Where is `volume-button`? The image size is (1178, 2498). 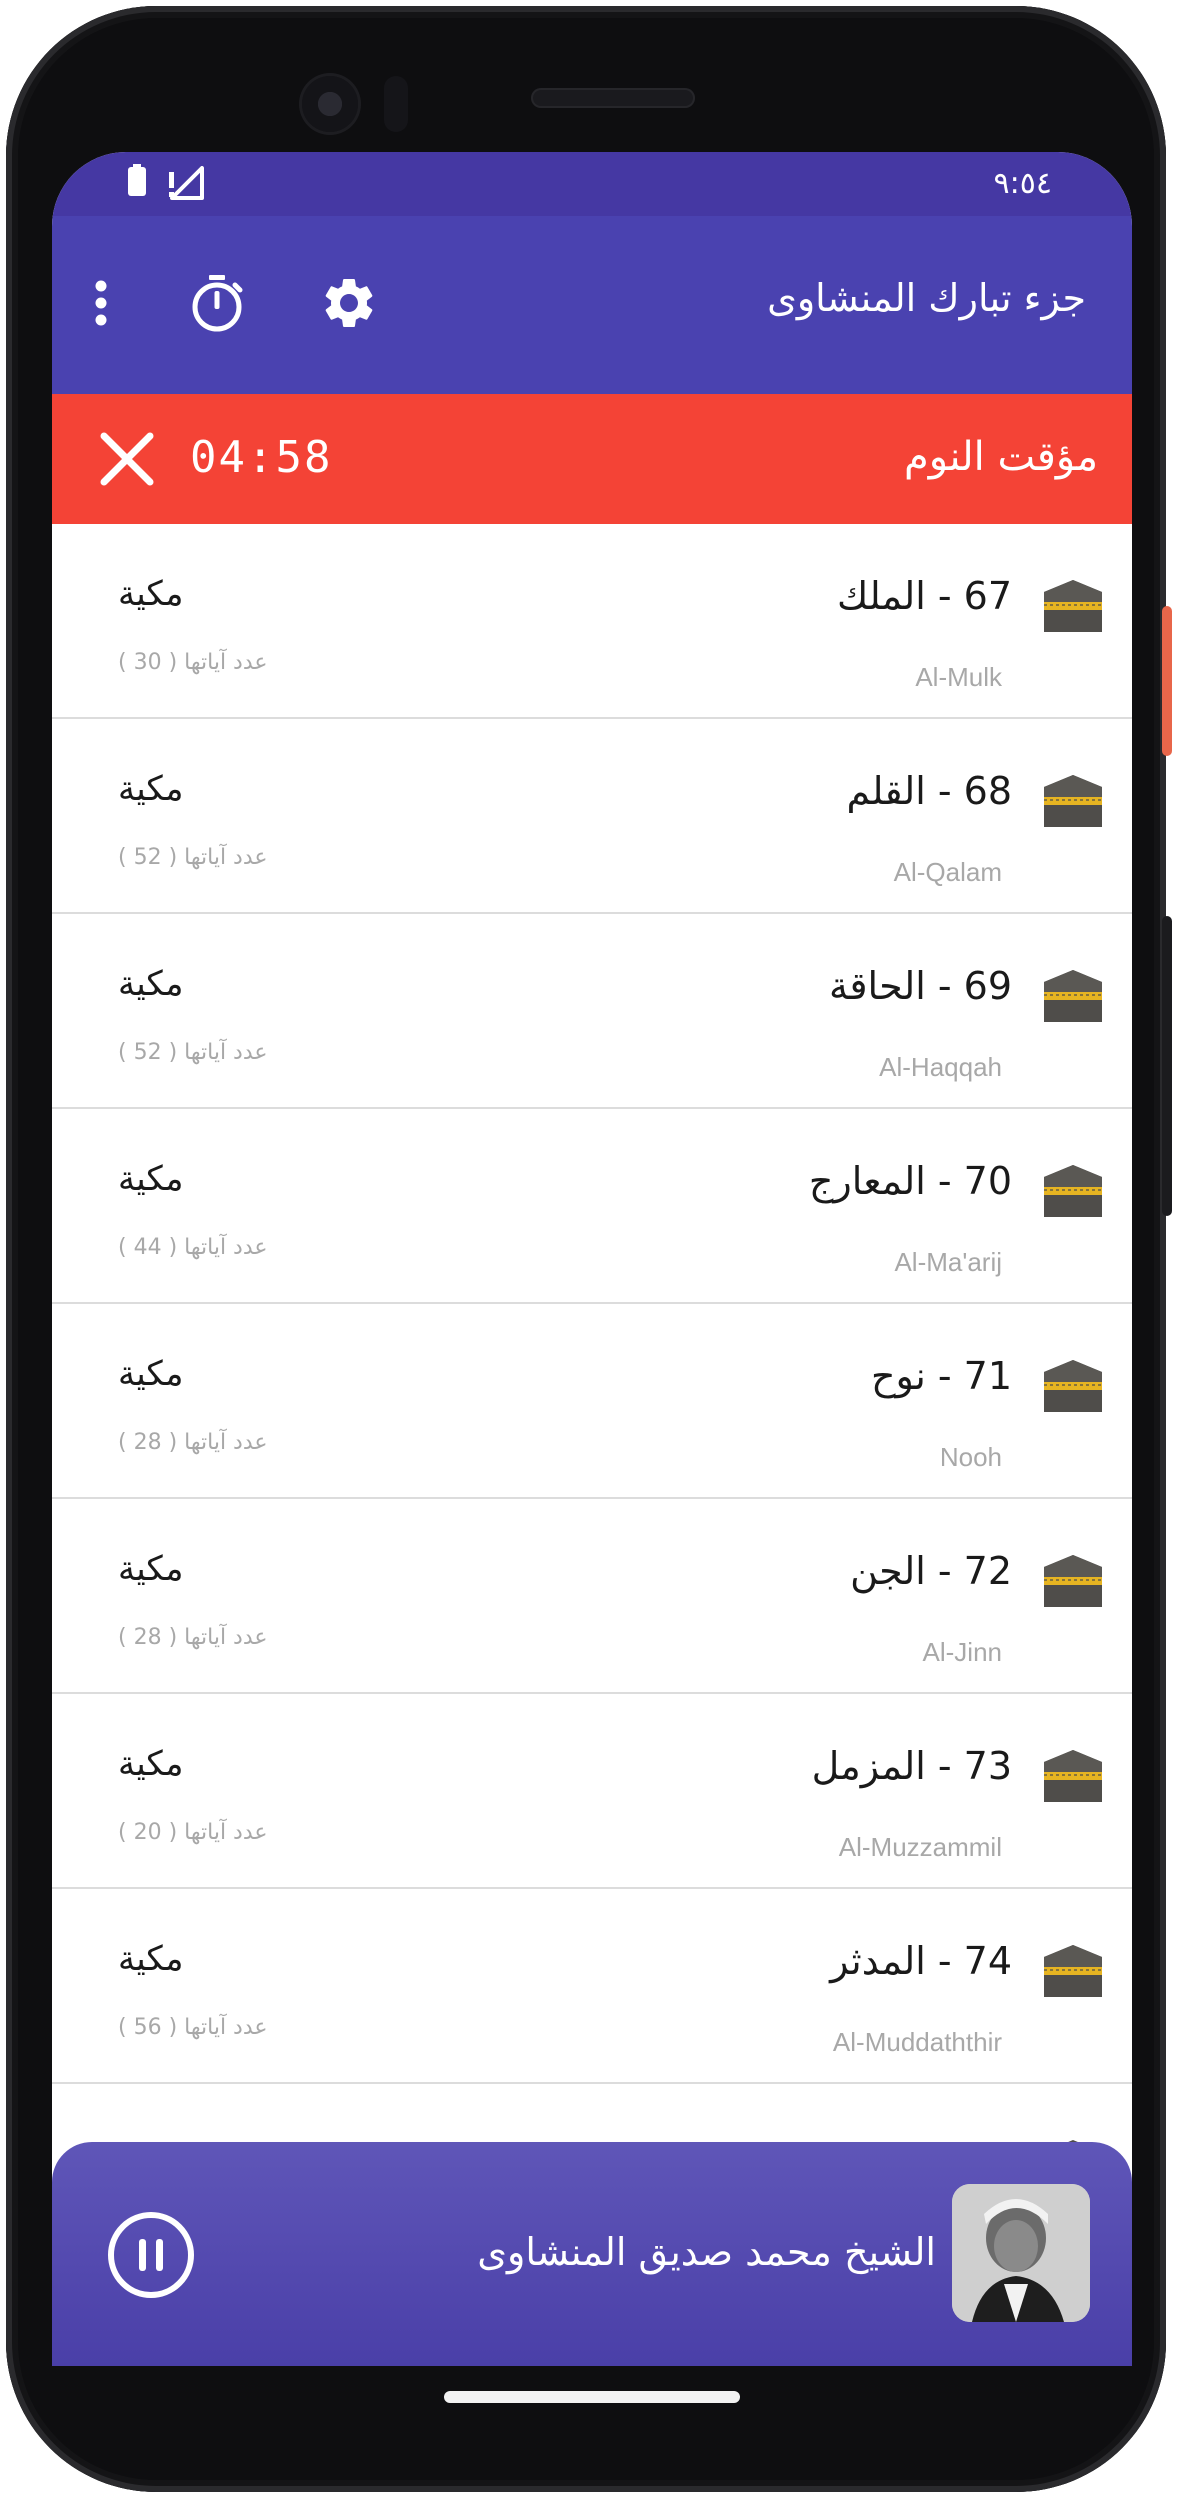
volume-button is located at coordinates (1167, 1066).